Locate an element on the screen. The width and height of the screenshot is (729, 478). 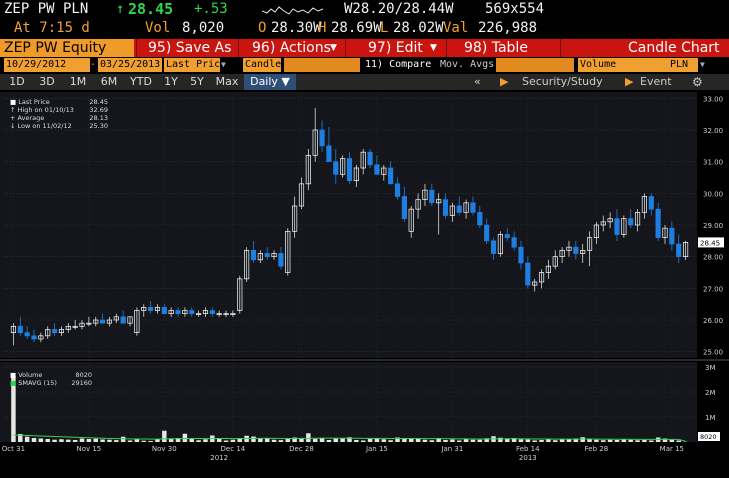
legend-smavg: 29160 is located at coordinates (81, 383).